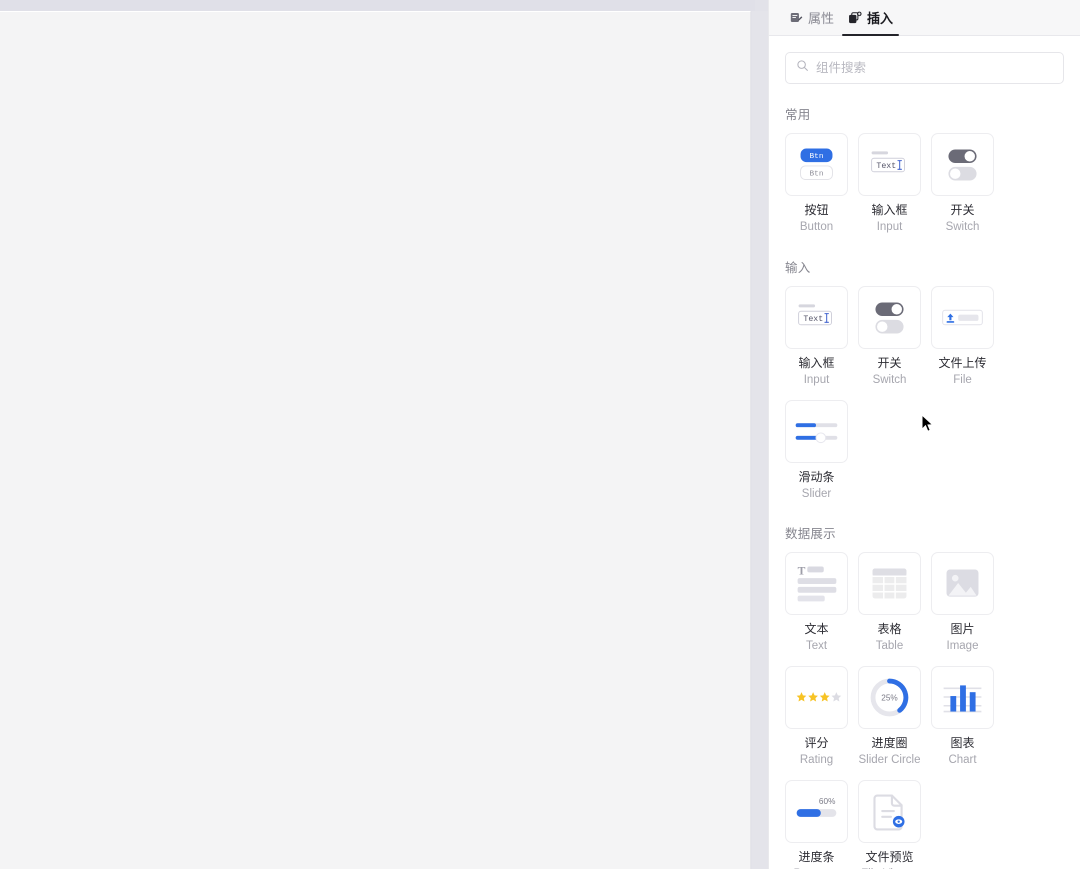 Image resolution: width=1080 pixels, height=869 pixels. What do you see at coordinates (924, 18) in the screenshot?
I see `panel-tabbar: 属性 插入` at bounding box center [924, 18].